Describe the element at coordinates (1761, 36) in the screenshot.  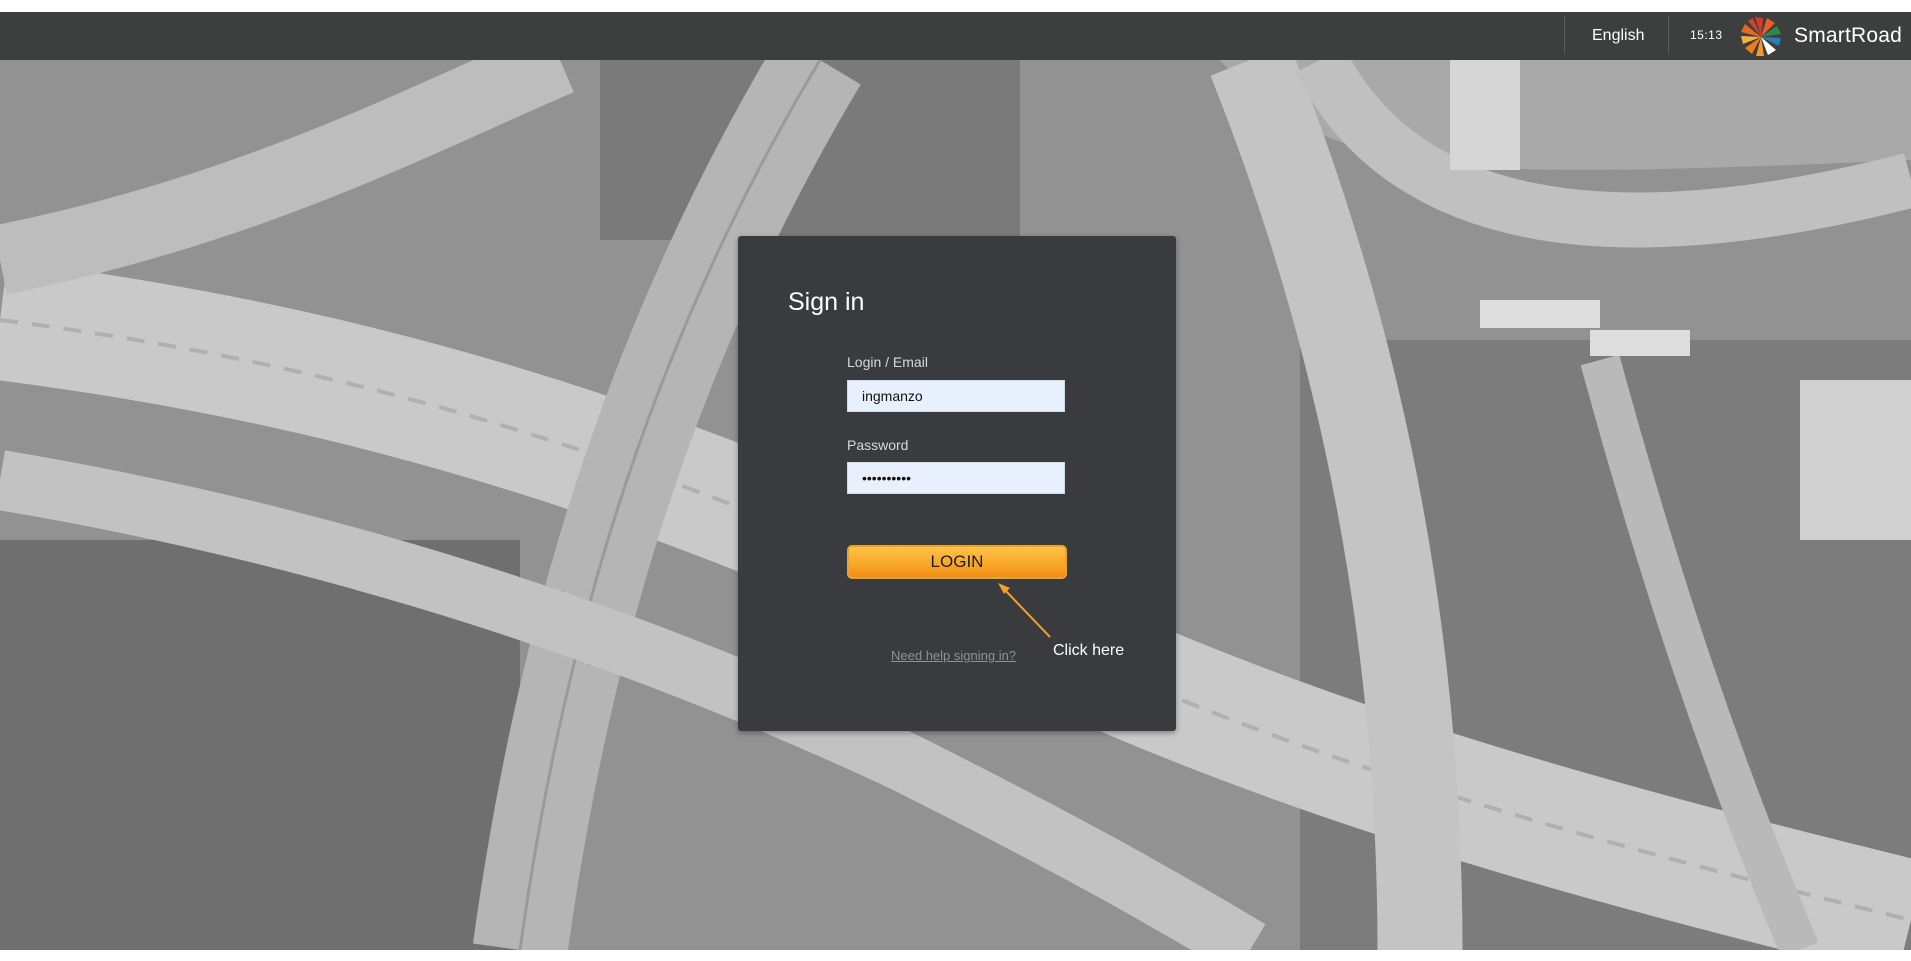
I see `smartroad-logo-icon` at that location.